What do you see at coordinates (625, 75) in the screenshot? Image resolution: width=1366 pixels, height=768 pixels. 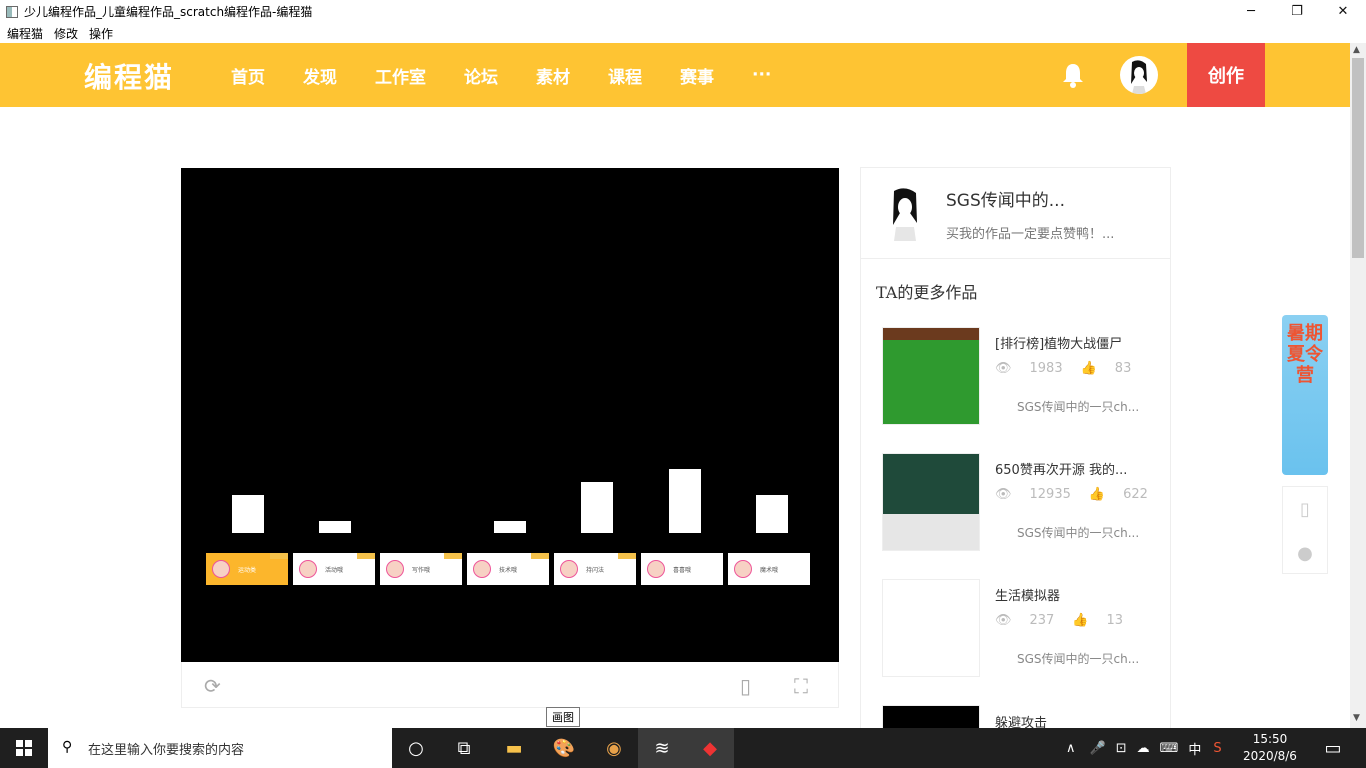 I see `nav-courses: 课程` at bounding box center [625, 75].